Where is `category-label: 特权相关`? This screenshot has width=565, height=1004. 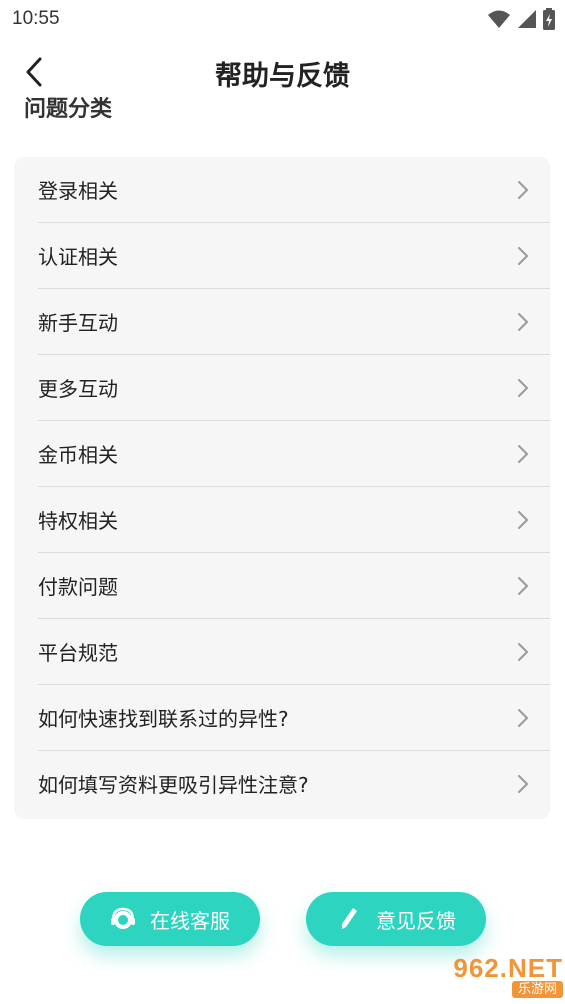
category-label: 特权相关 is located at coordinates (78, 521).